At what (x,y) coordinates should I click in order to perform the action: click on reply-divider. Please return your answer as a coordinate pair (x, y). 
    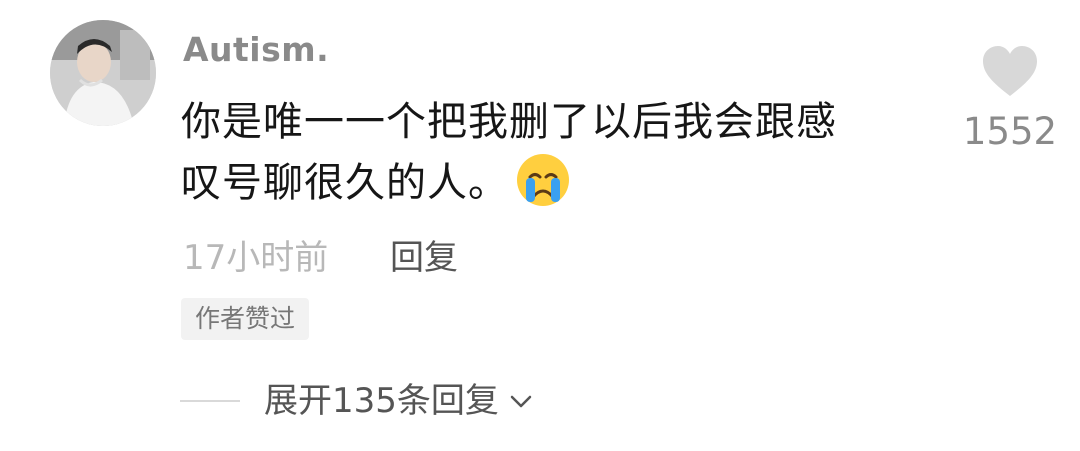
    Looking at the image, I should click on (210, 401).